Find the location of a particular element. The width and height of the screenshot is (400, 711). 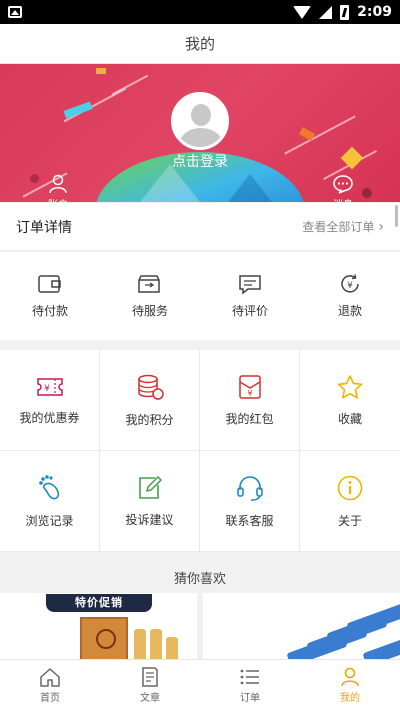

points-coins-icon is located at coordinates (150, 387).